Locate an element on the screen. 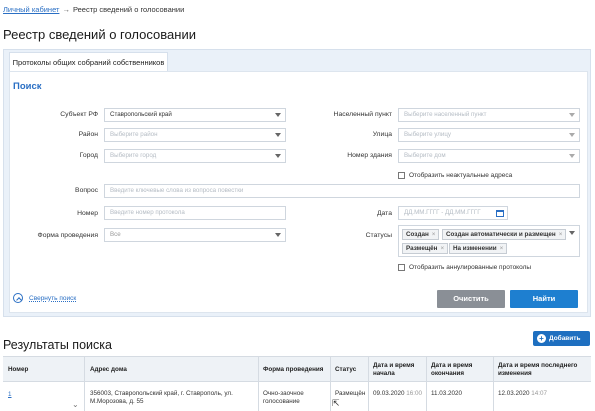 The height and width of the screenshot is (411, 595). city-label: Город is located at coordinates (88, 155).